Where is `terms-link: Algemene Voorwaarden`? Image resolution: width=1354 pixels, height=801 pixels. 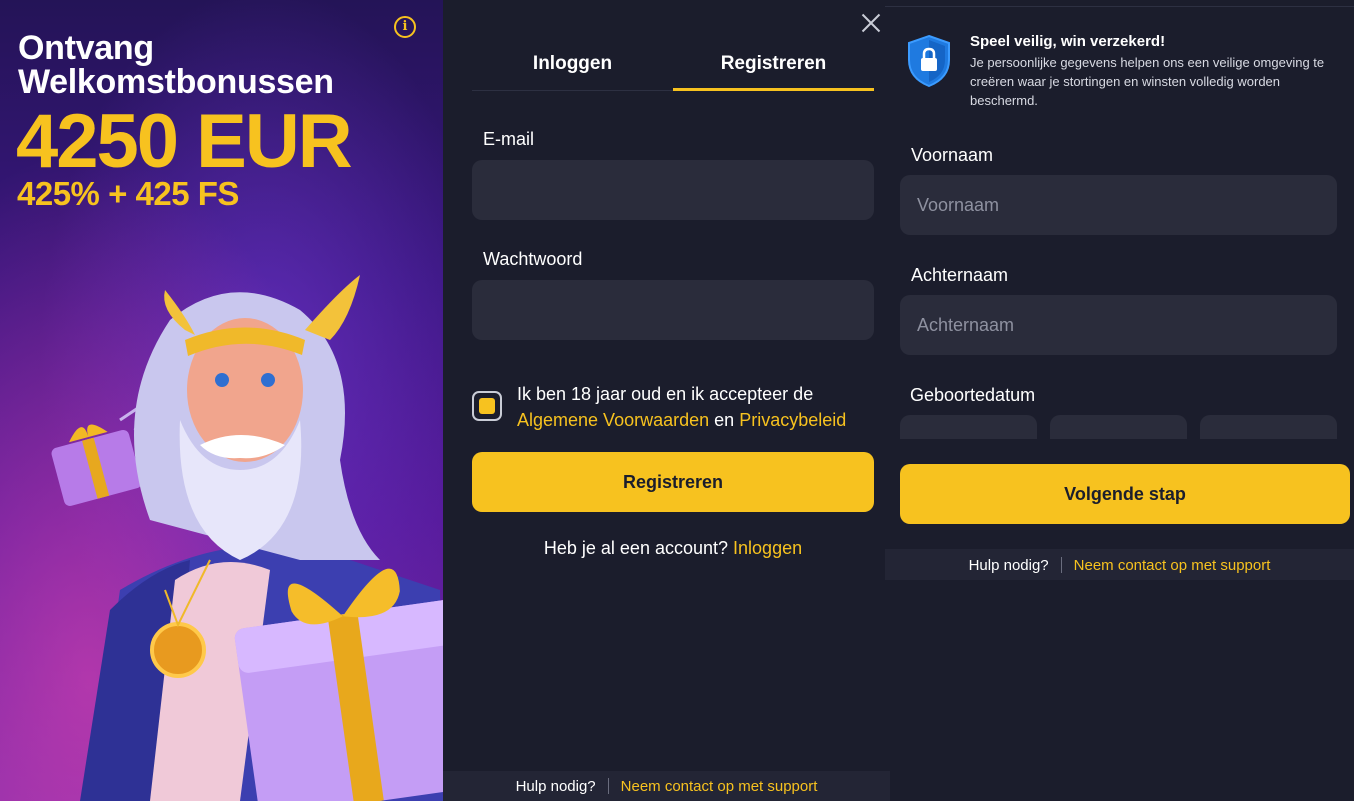
terms-link: Algemene Voorwaarden is located at coordinates (613, 420).